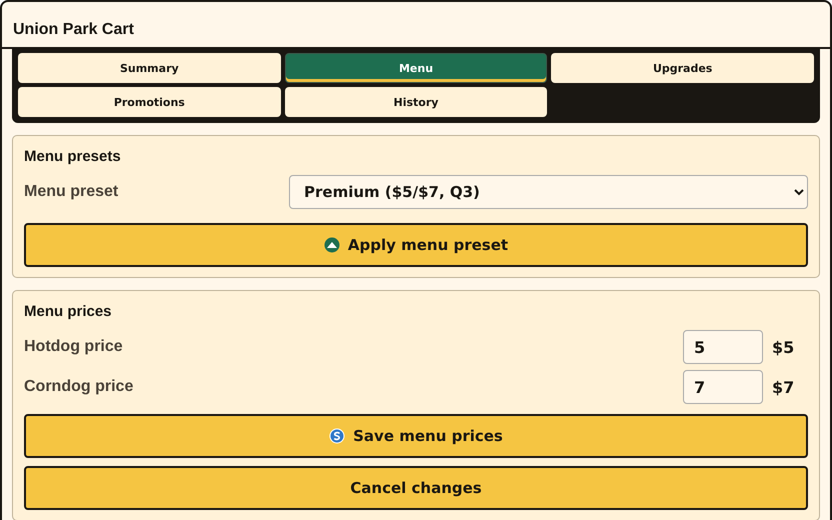  Describe the element at coordinates (337, 436) in the screenshot. I see `coin-icon` at that location.